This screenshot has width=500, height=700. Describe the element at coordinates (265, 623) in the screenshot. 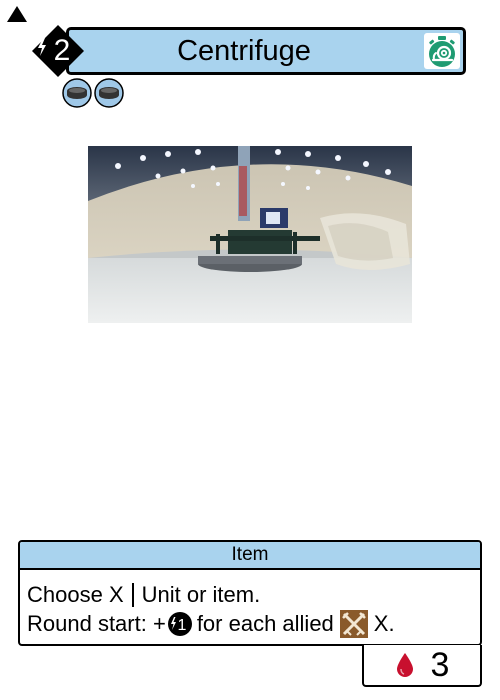

I see `rules-line2-middle: for each allied` at that location.